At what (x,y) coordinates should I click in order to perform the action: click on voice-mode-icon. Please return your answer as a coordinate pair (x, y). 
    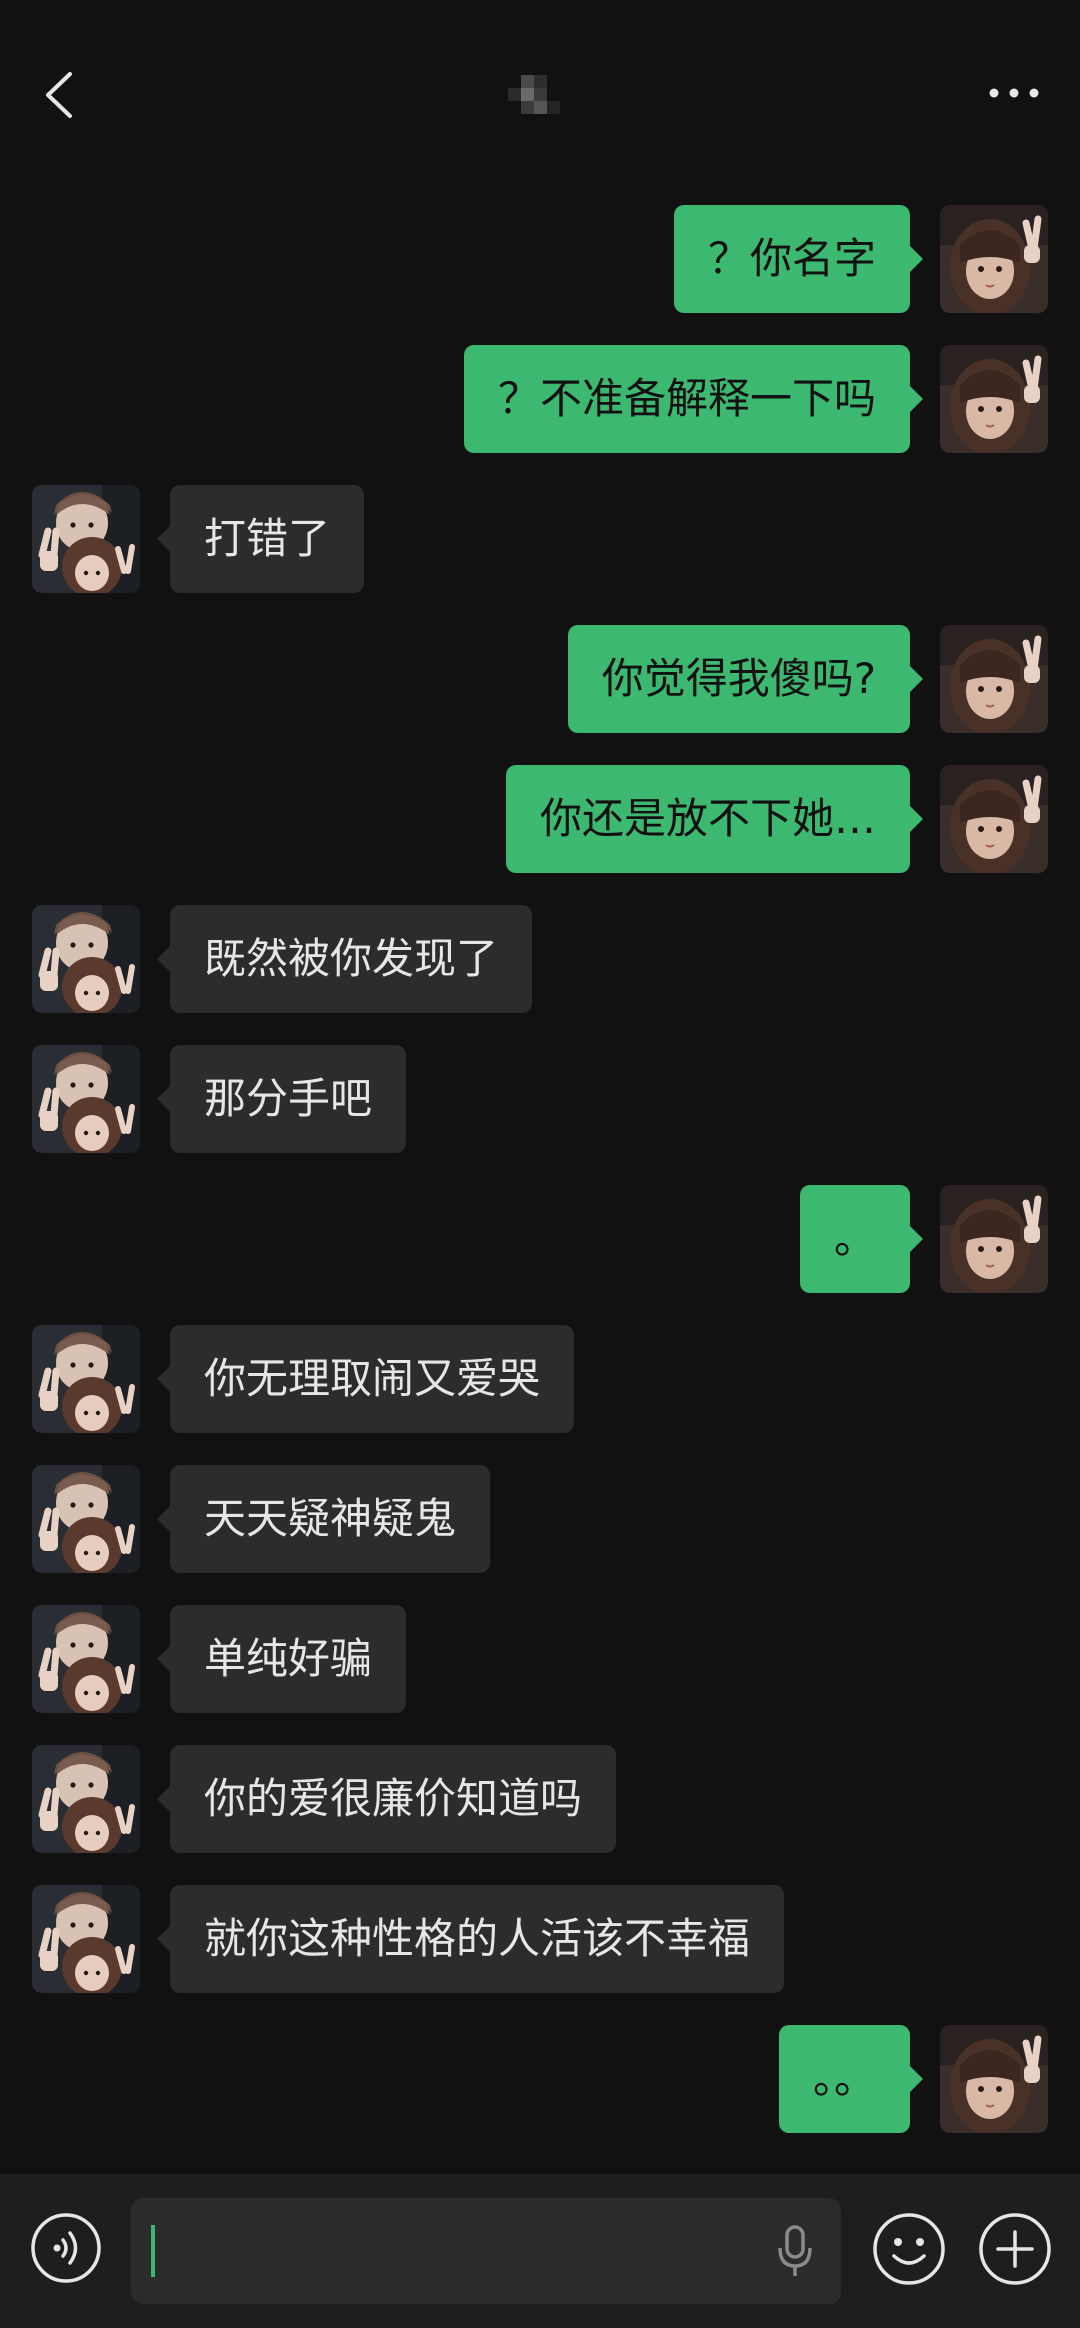
    Looking at the image, I should click on (66, 2248).